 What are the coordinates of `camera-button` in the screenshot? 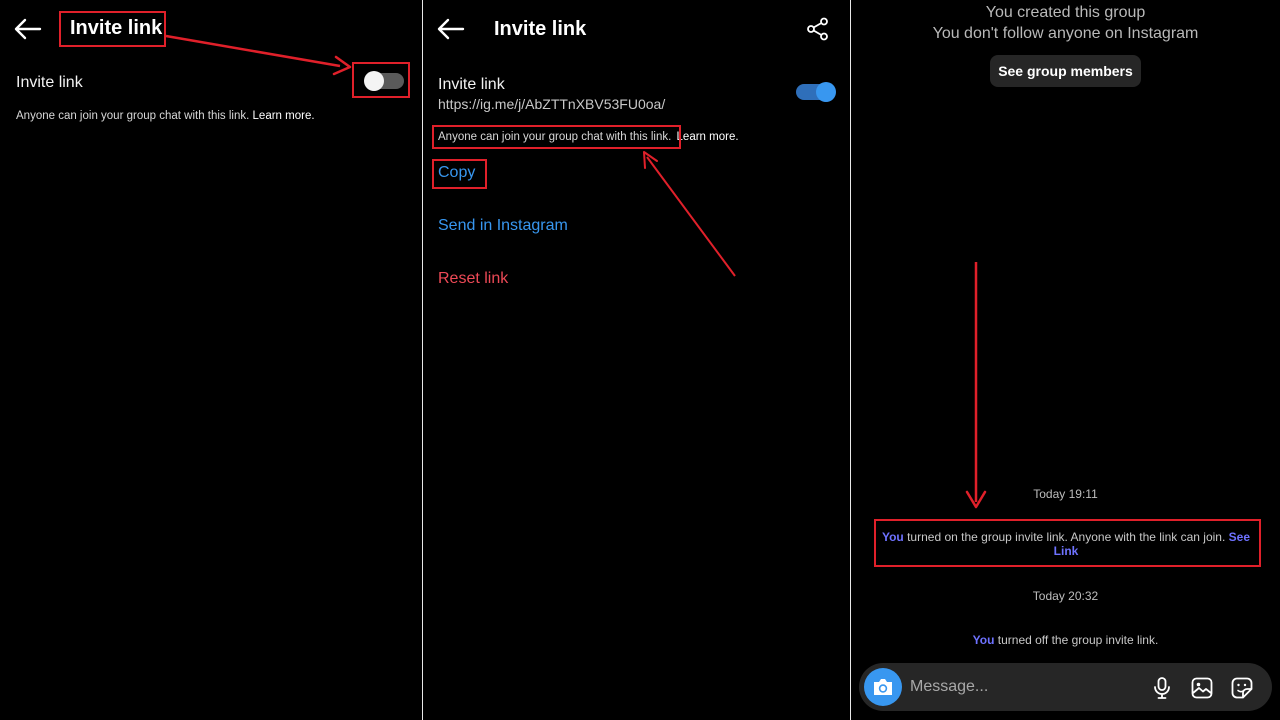 It's located at (883, 687).